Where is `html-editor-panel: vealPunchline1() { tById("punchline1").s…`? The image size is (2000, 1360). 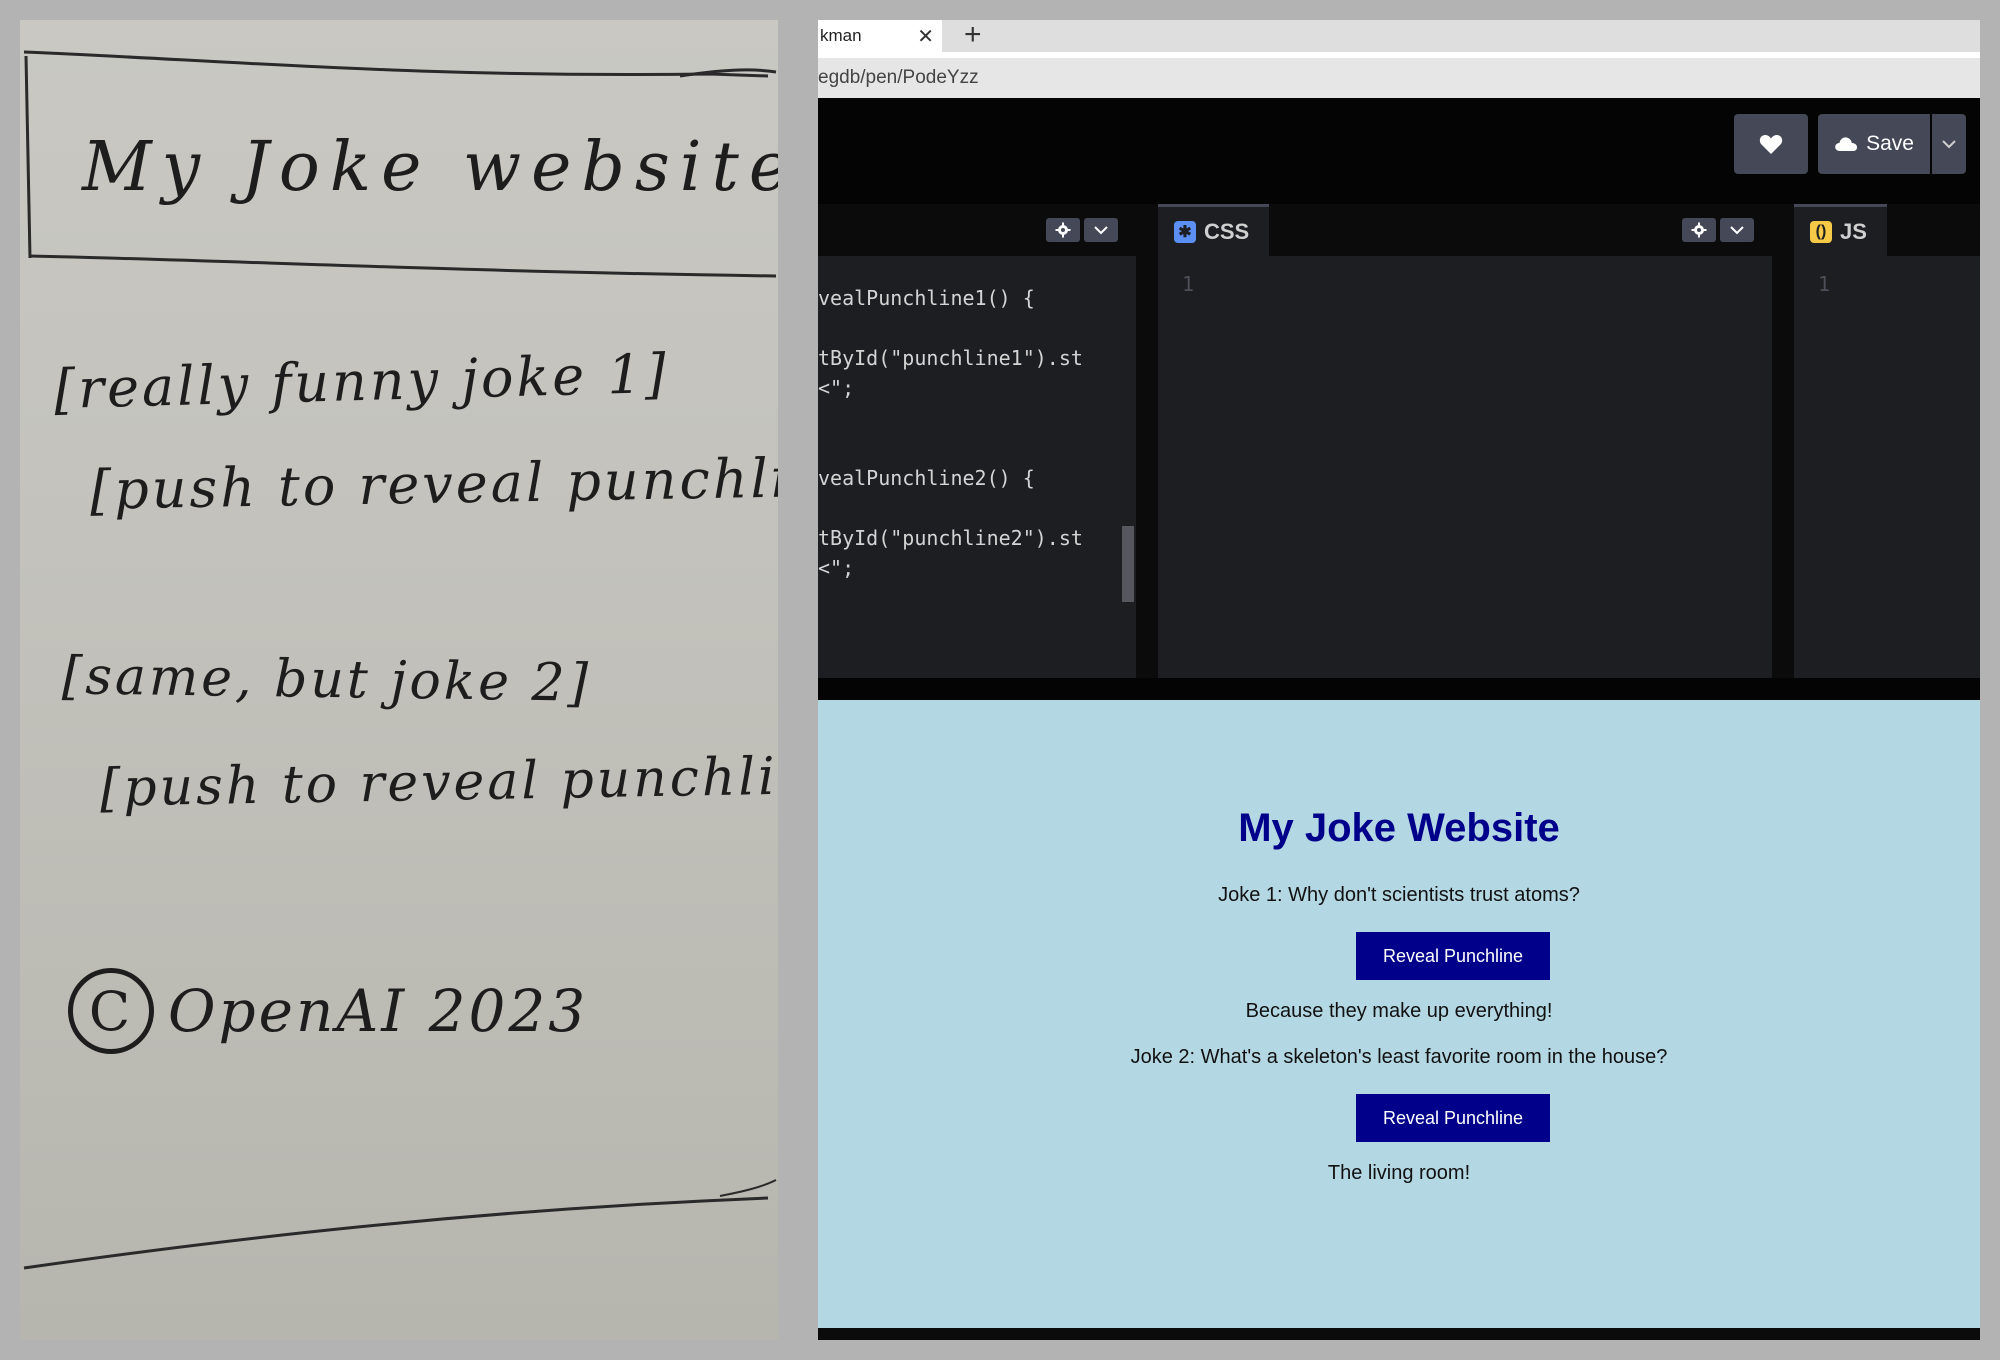
html-editor-panel: vealPunchline1() { tById("punchline1").s… is located at coordinates (977, 441).